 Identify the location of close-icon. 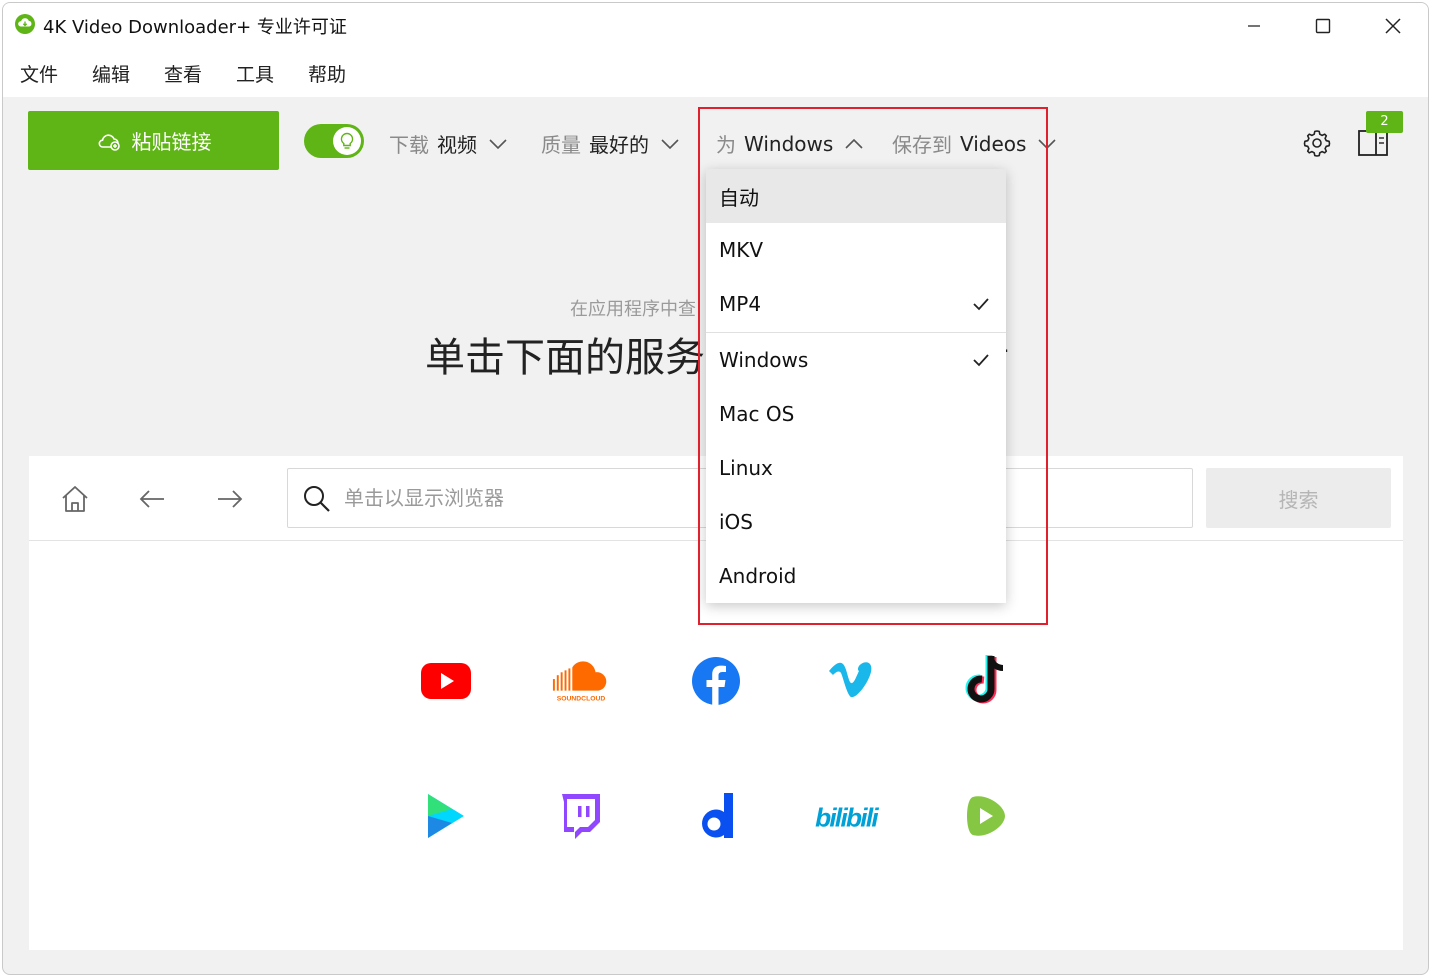
(1393, 26).